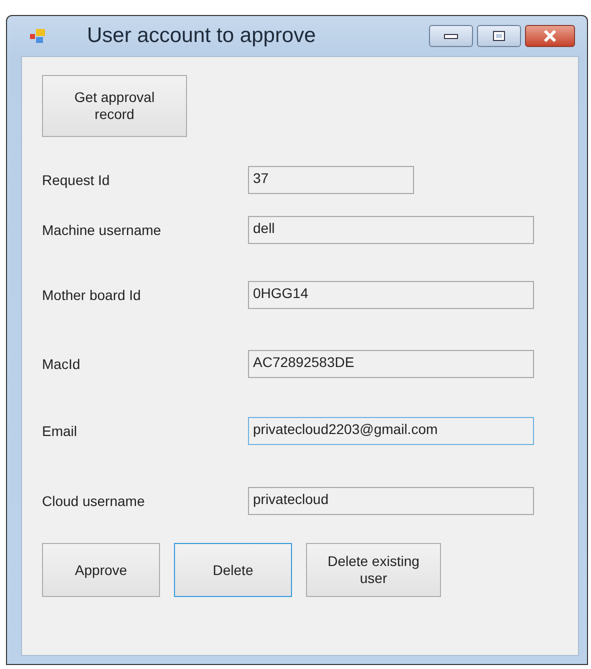  Describe the element at coordinates (373, 570) in the screenshot. I see `action-button: Delete existing user` at that location.